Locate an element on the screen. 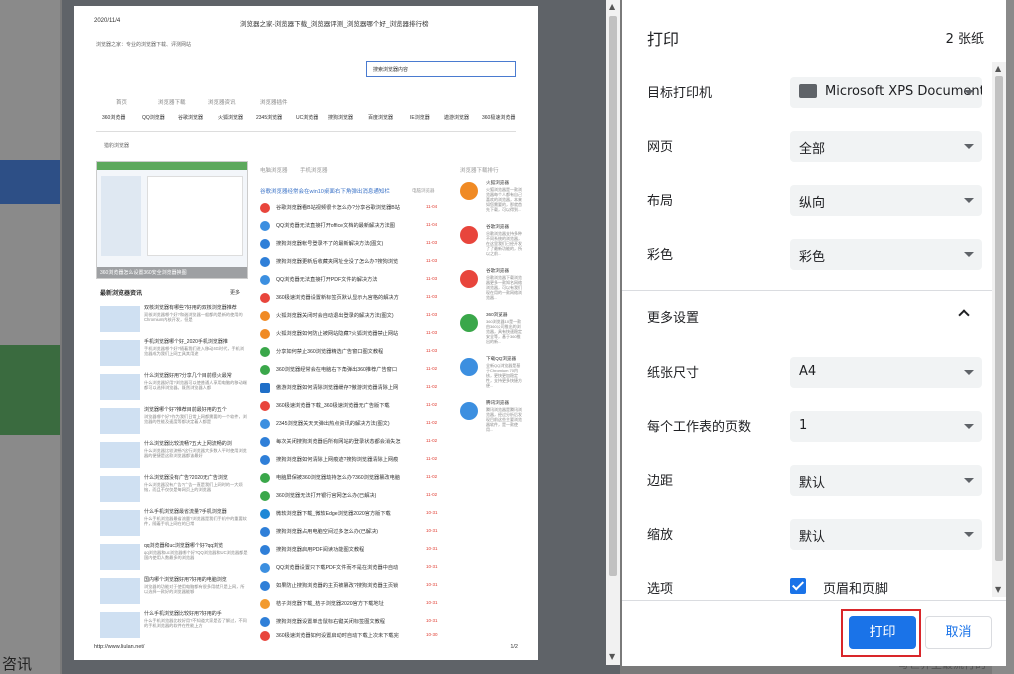  sheet-count: 2 张纸 is located at coordinates (964, 39).